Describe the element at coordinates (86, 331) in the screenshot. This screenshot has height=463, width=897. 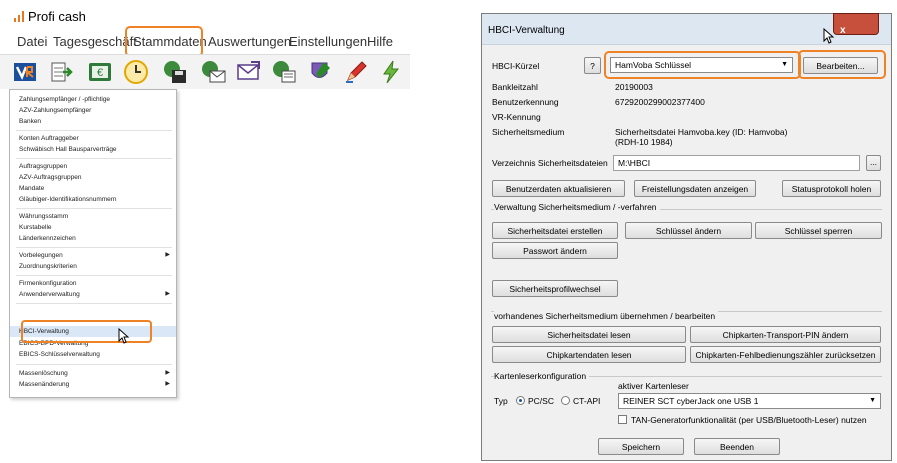
I see `hbci-verwaltung-highlight` at that location.